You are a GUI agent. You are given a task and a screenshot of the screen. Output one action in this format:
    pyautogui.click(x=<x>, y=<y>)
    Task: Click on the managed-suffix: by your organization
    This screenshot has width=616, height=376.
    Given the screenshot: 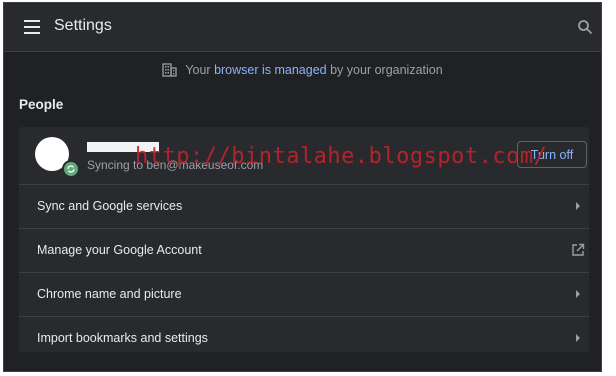 What is the action you would take?
    pyautogui.click(x=386, y=70)
    